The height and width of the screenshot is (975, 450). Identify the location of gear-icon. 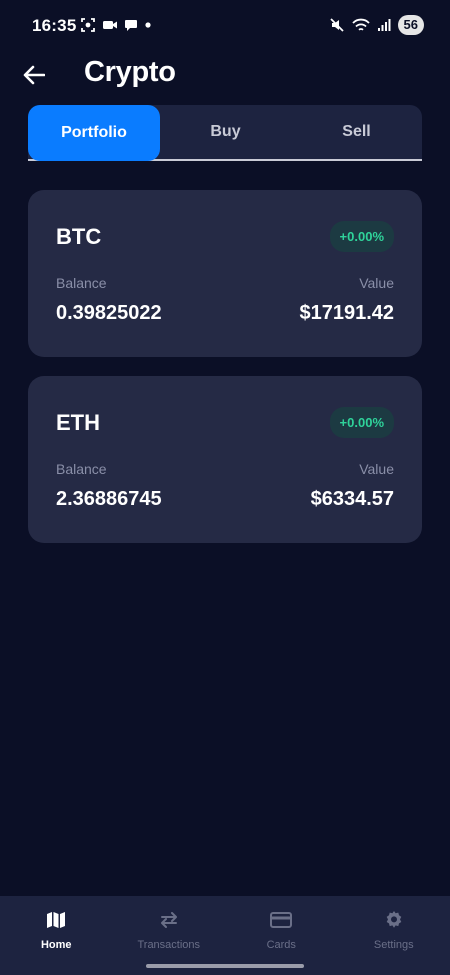
(394, 920).